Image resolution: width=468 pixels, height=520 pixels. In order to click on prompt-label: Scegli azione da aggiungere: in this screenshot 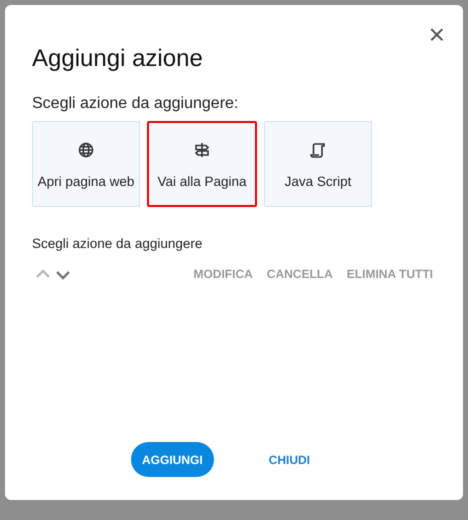, I will do `click(136, 104)`.